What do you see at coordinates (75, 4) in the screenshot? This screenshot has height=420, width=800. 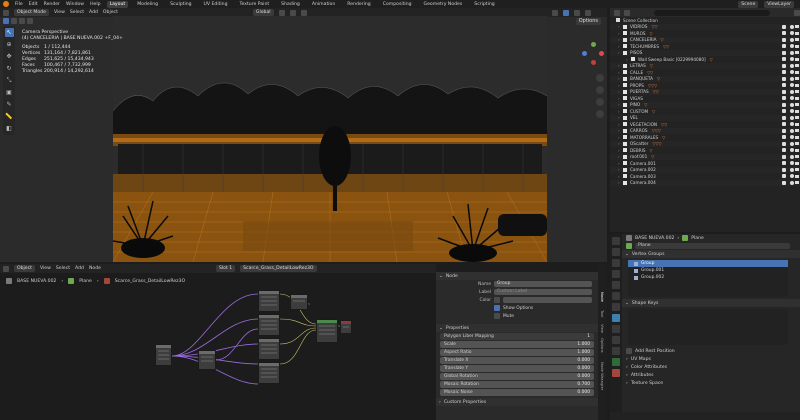 I see `menu-window: Window` at bounding box center [75, 4].